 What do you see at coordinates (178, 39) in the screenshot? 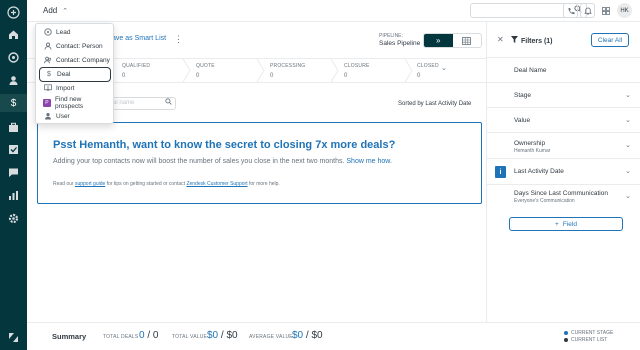
I see `more-options-icon: ⋮` at bounding box center [178, 39].